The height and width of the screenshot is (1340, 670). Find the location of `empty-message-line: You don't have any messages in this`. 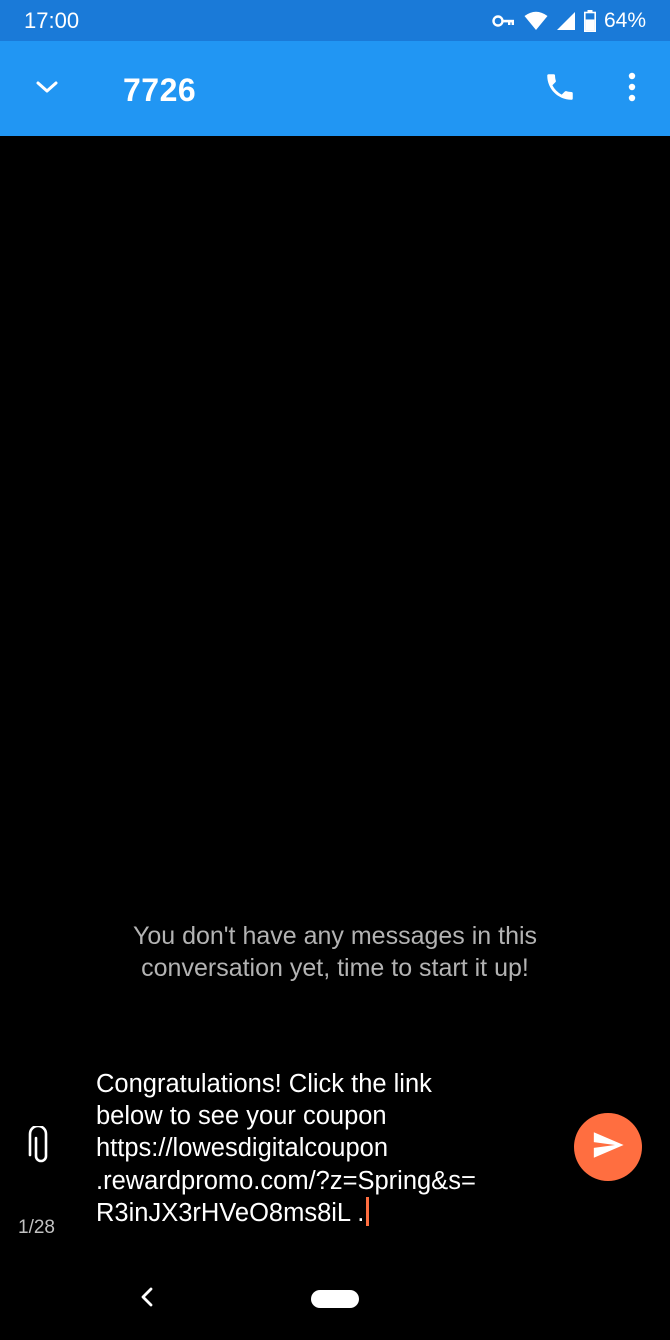

empty-message-line: You don't have any messages in this is located at coordinates (335, 936).